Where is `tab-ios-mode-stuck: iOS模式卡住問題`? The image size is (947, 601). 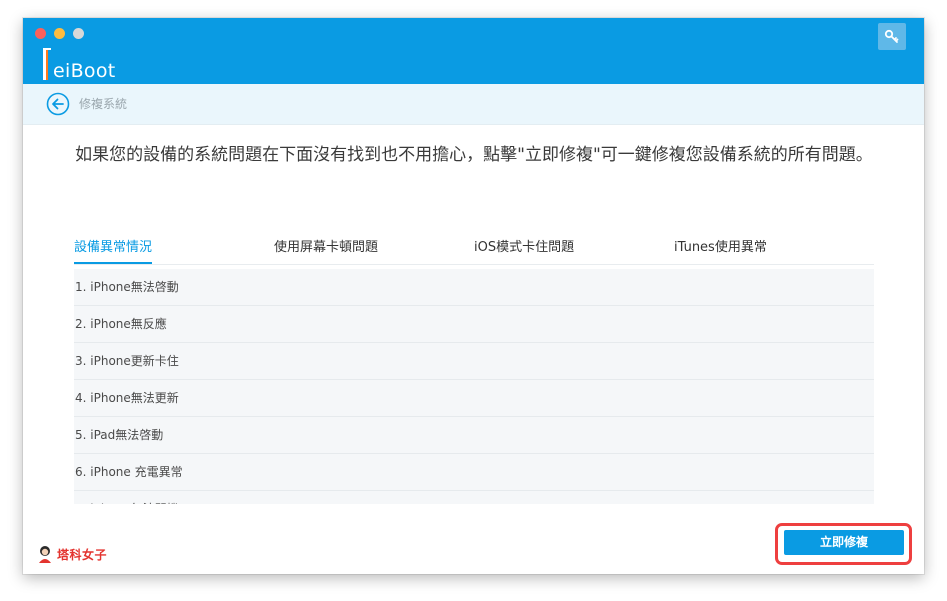
tab-ios-mode-stuck: iOS模式卡住問題 is located at coordinates (524, 250).